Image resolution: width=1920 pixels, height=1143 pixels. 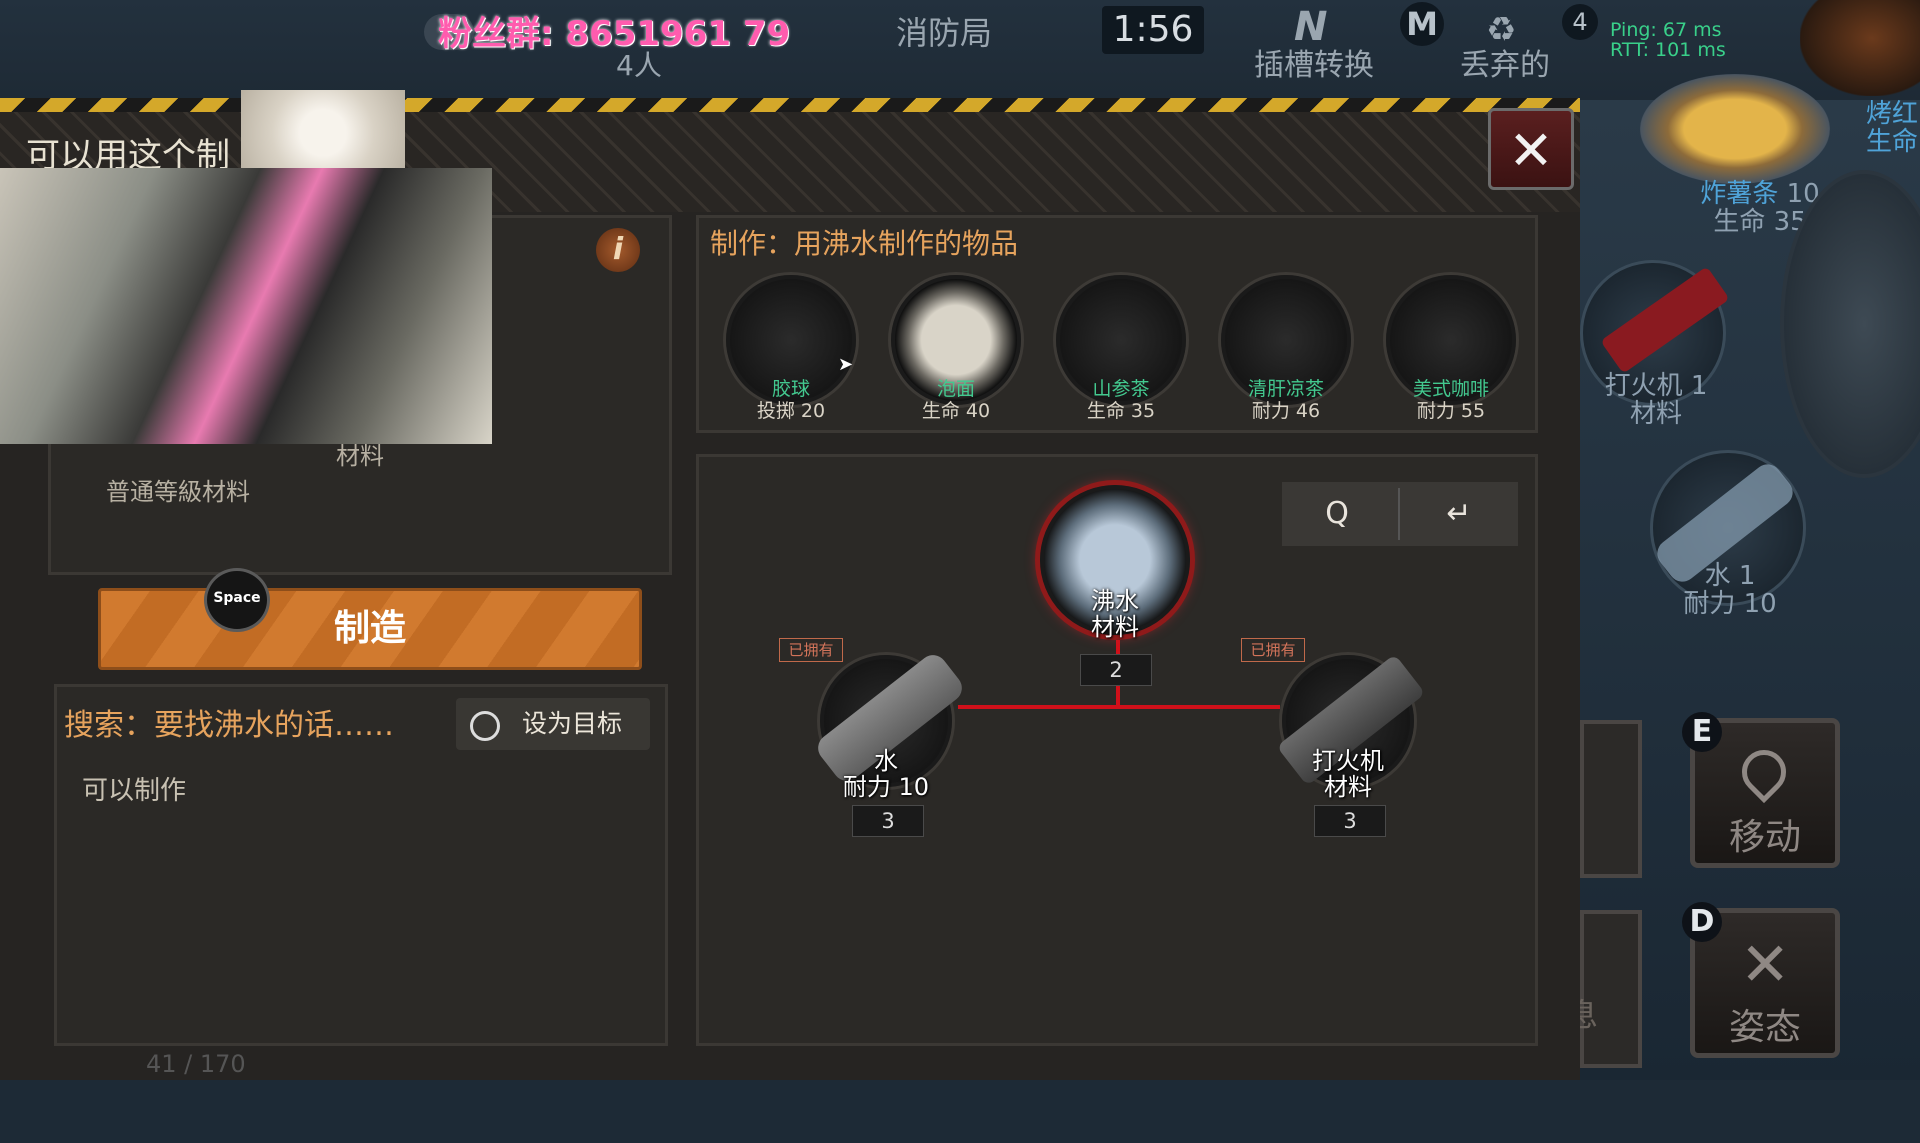 I want to click on recipe-stat: 耐力 55, so click(x=1451, y=411).